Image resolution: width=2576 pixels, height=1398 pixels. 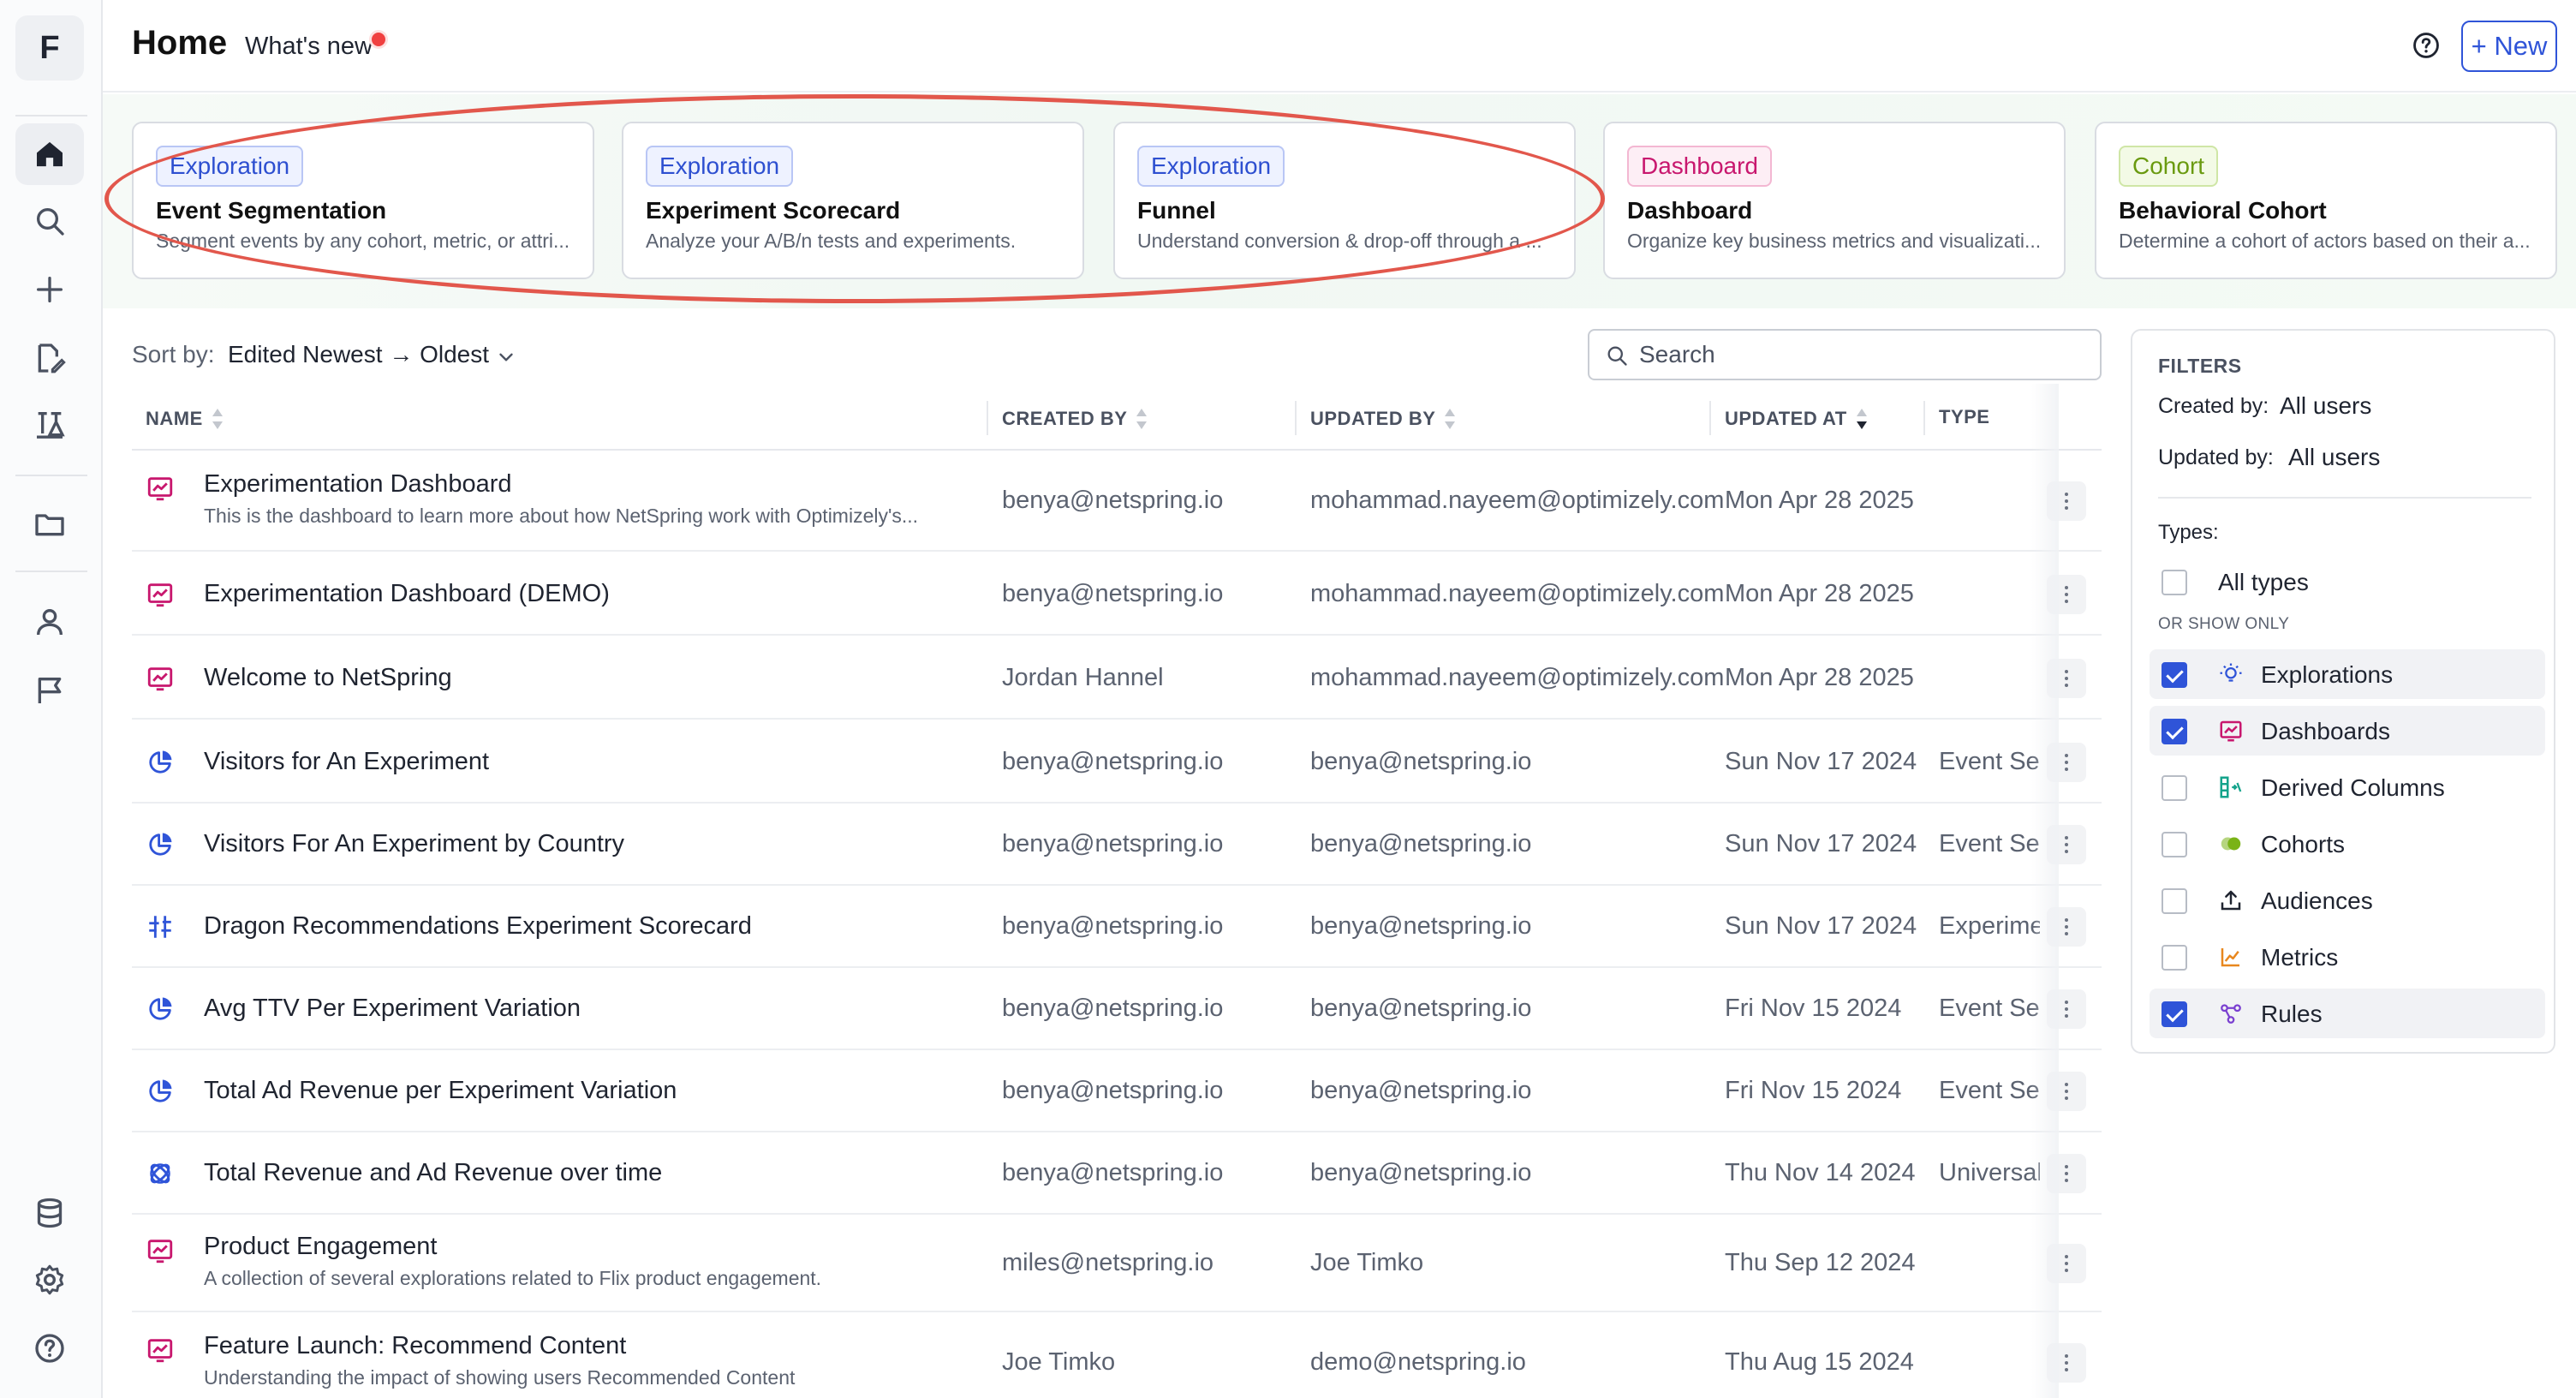 What do you see at coordinates (2347, 787) in the screenshot?
I see `type-filter-option: Derived Columns` at bounding box center [2347, 787].